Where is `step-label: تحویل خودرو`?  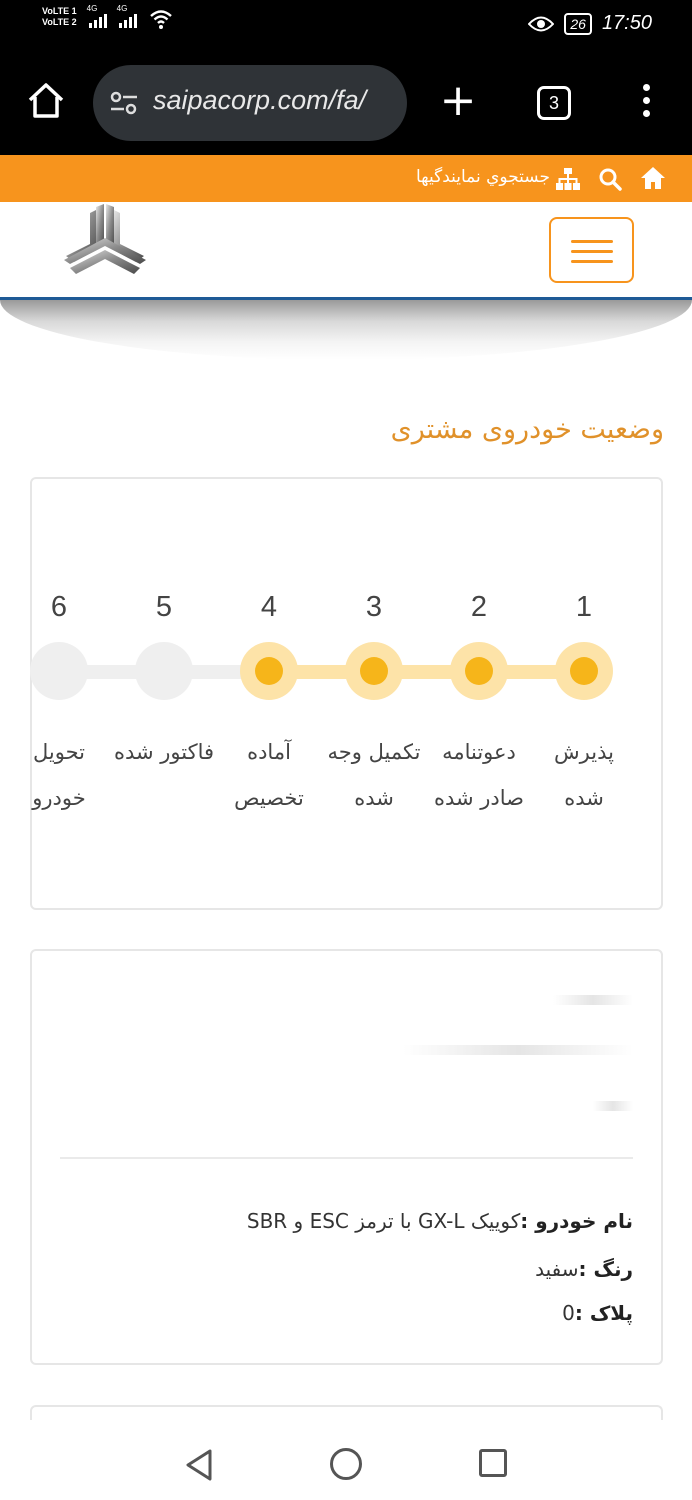 step-label: تحویل خودرو is located at coordinates (59, 775).